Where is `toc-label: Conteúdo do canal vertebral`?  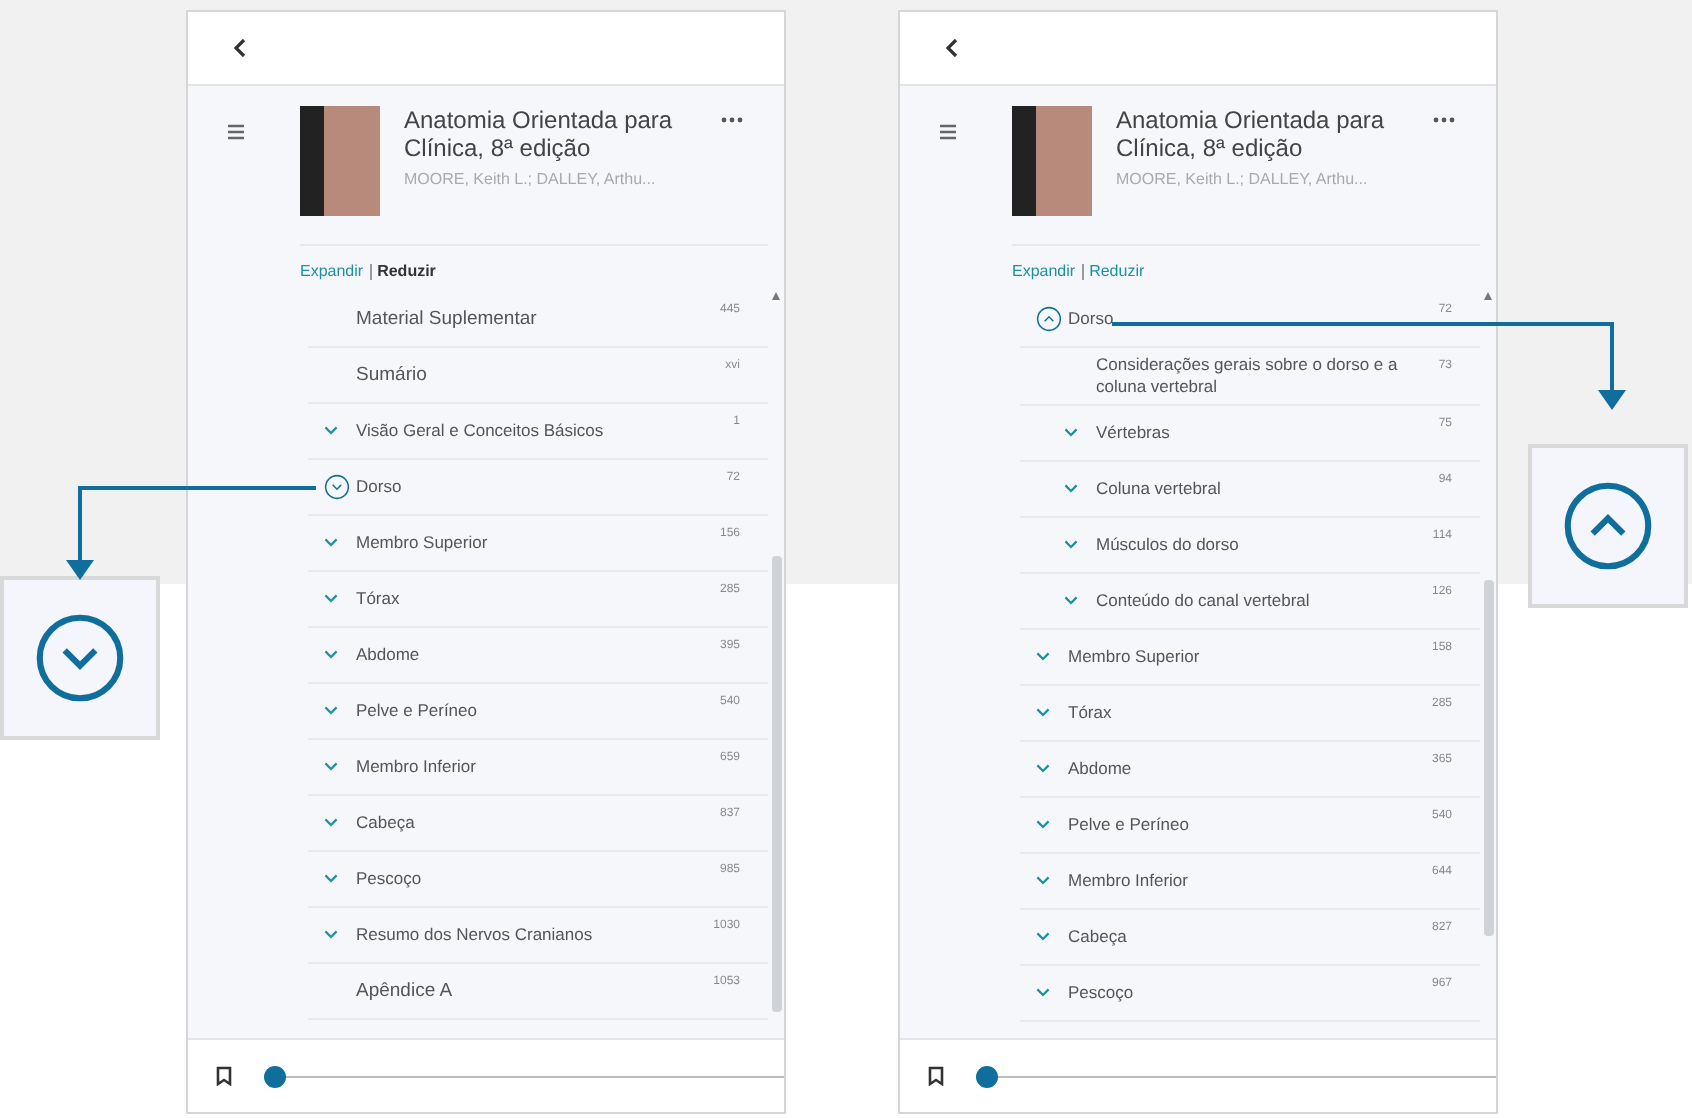 toc-label: Conteúdo do canal vertebral is located at coordinates (1204, 601).